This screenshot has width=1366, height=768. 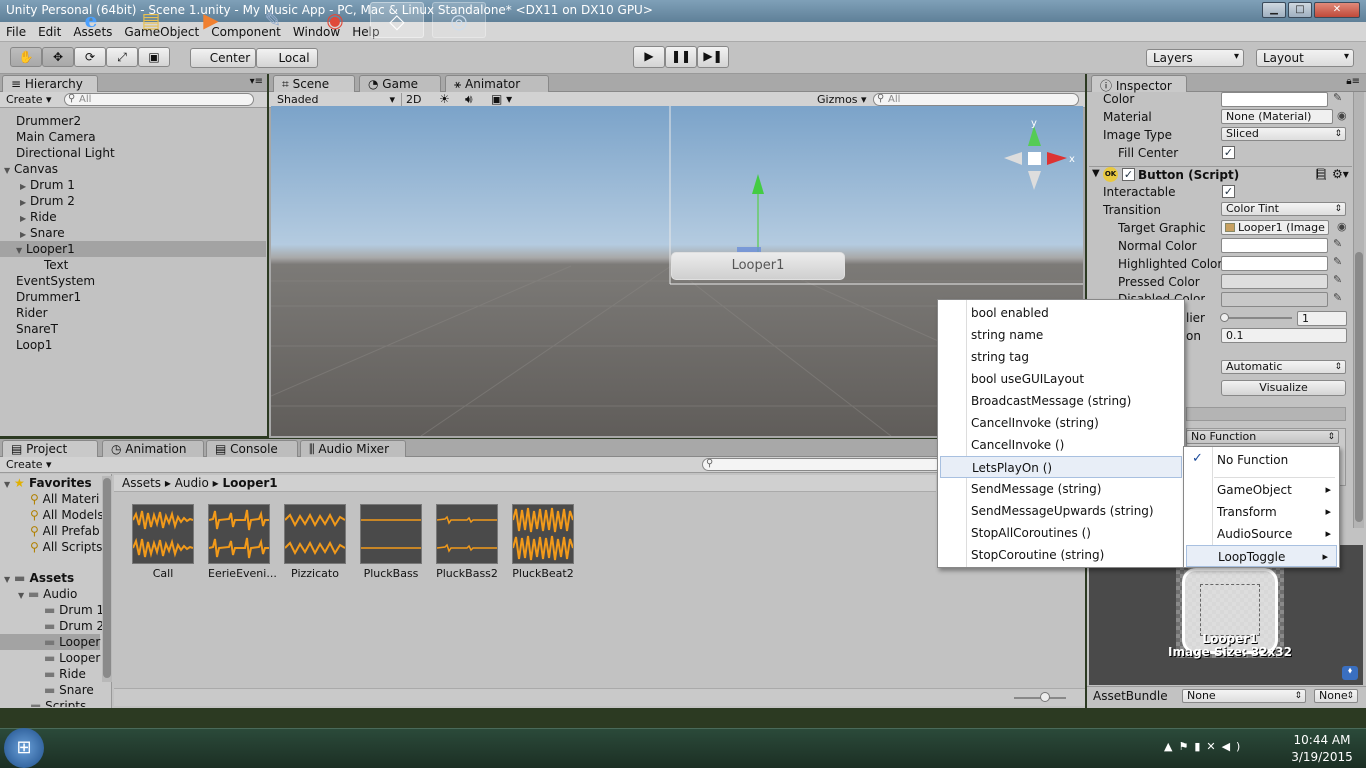 What do you see at coordinates (1321, 174) in the screenshot?
I see `help-icon: 📘︎` at bounding box center [1321, 174].